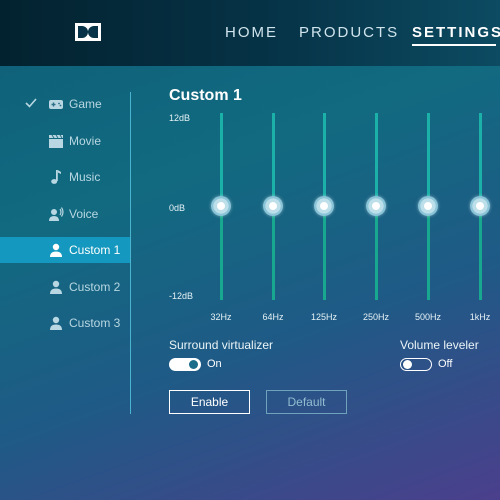 This screenshot has height=500, width=500. I want to click on default-button: Default, so click(306, 402).